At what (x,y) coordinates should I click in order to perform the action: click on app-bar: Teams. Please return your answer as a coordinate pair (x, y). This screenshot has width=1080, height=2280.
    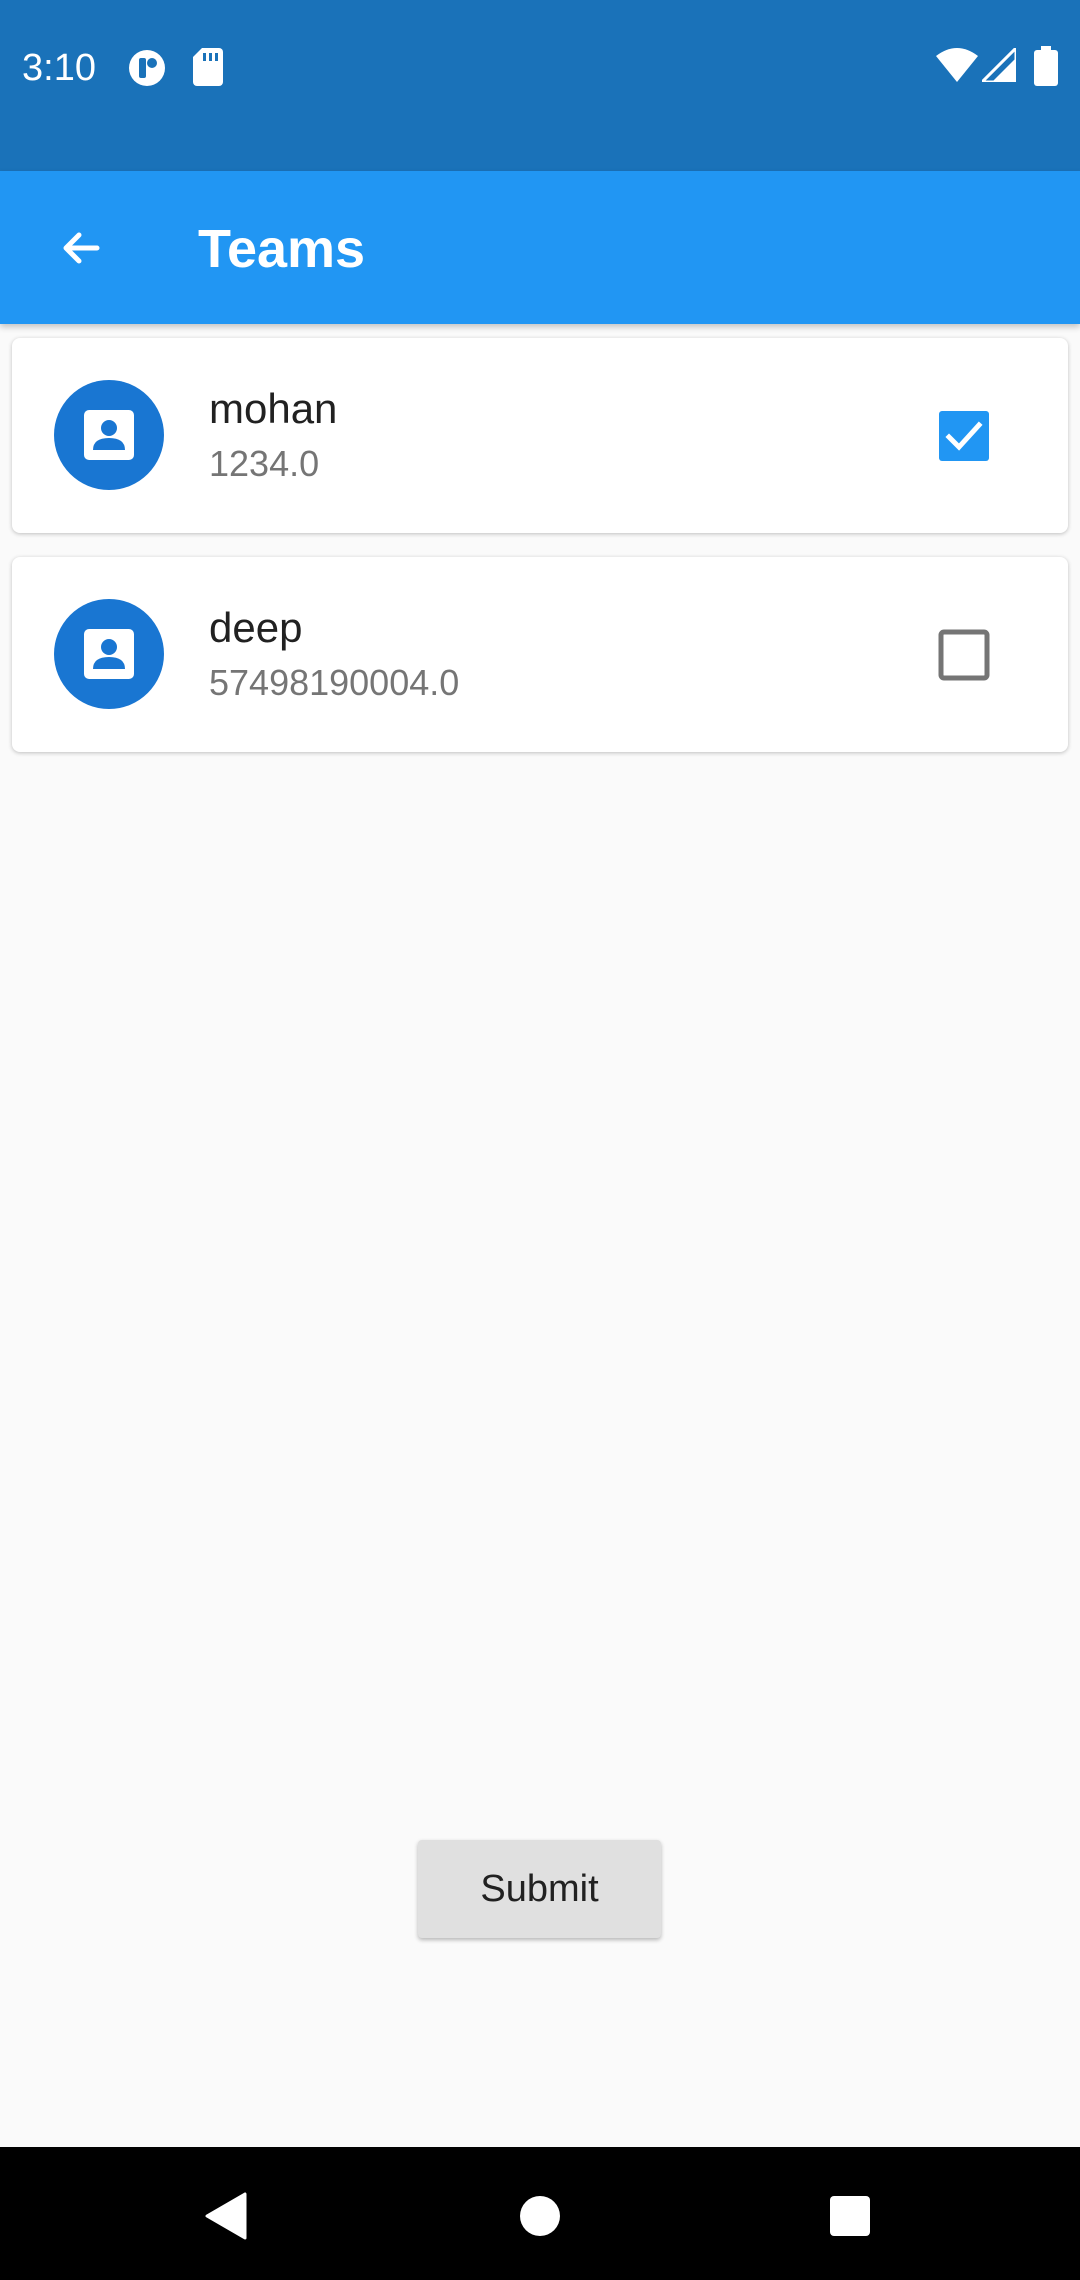
    Looking at the image, I should click on (540, 247).